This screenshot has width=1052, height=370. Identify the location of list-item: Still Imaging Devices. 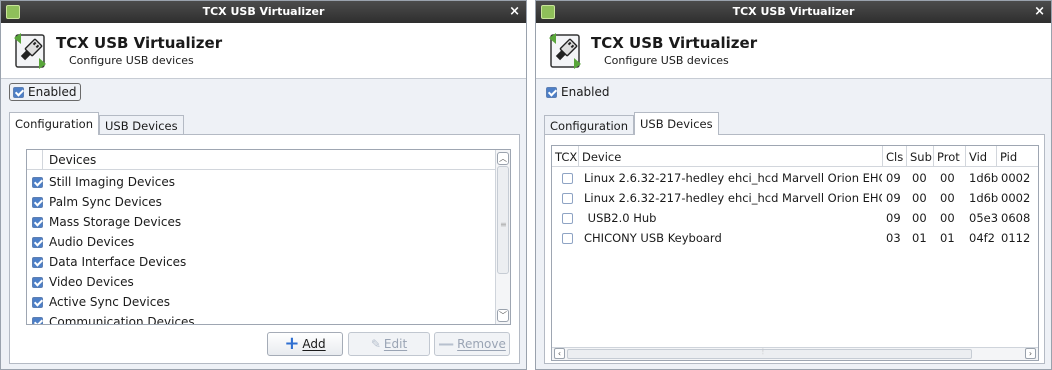
(103, 182).